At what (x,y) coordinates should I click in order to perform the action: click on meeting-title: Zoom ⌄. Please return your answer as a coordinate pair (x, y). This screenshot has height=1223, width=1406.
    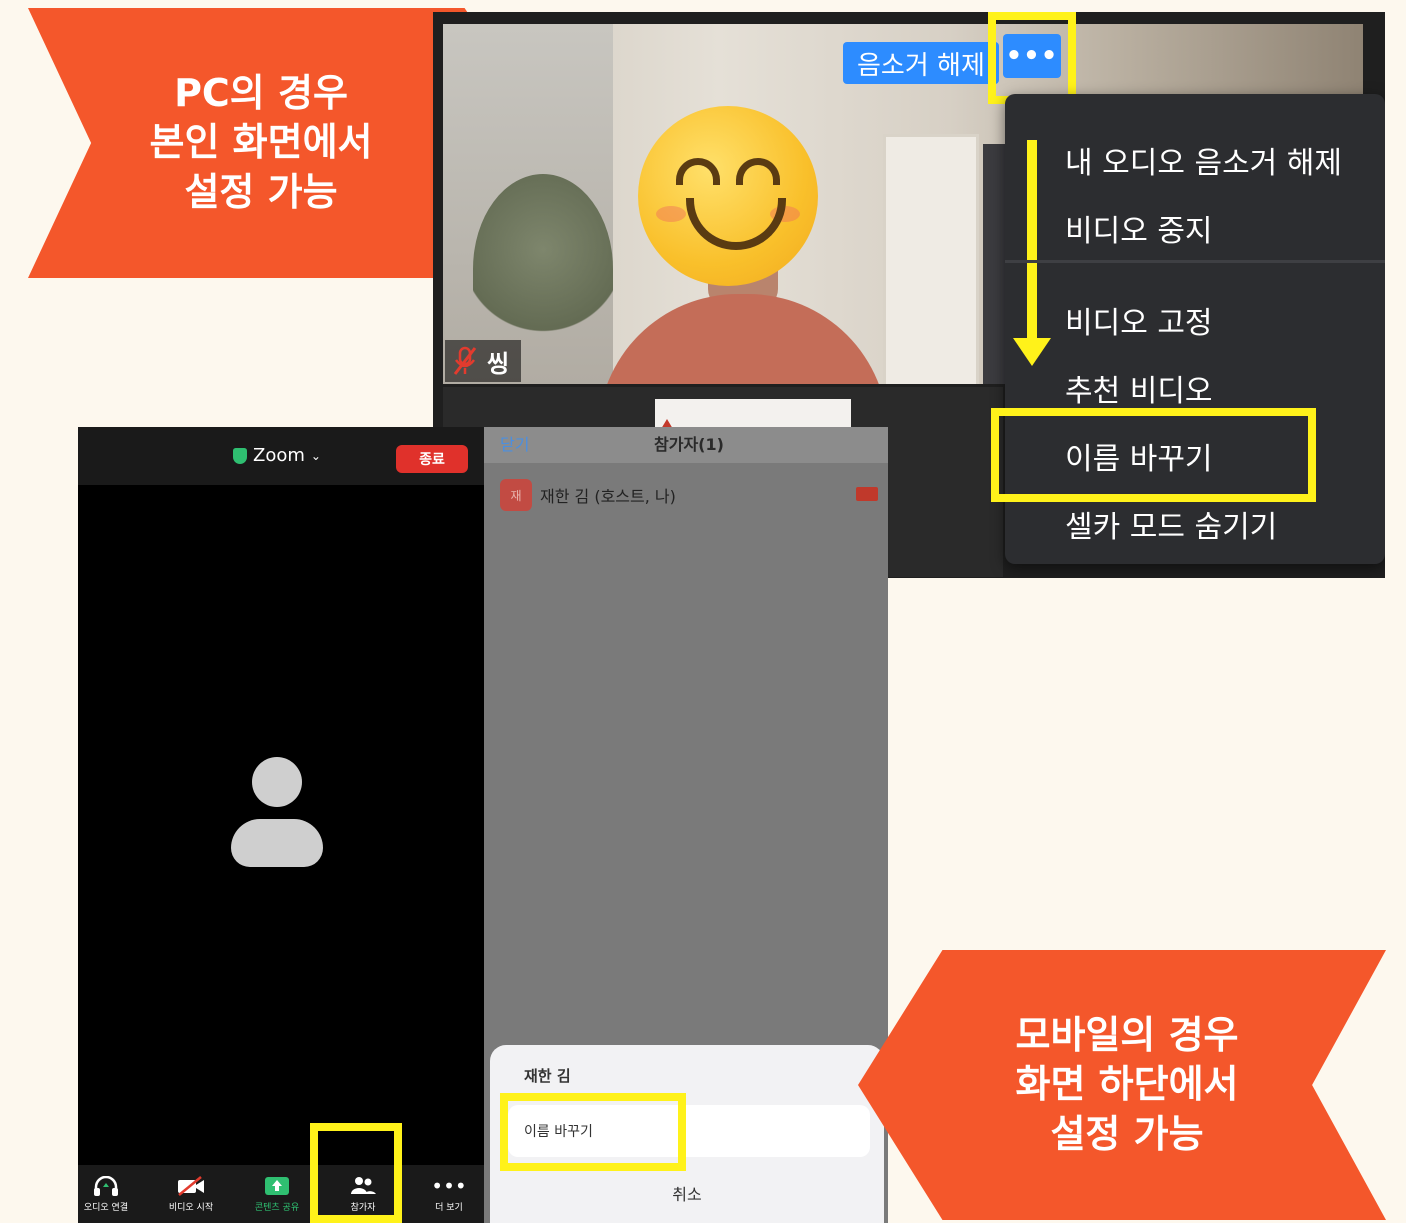
    Looking at the image, I should click on (277, 455).